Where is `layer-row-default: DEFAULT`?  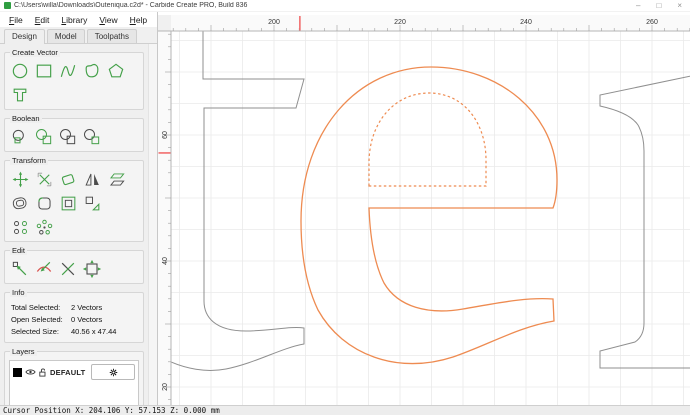 layer-row-default: DEFAULT is located at coordinates (74, 370).